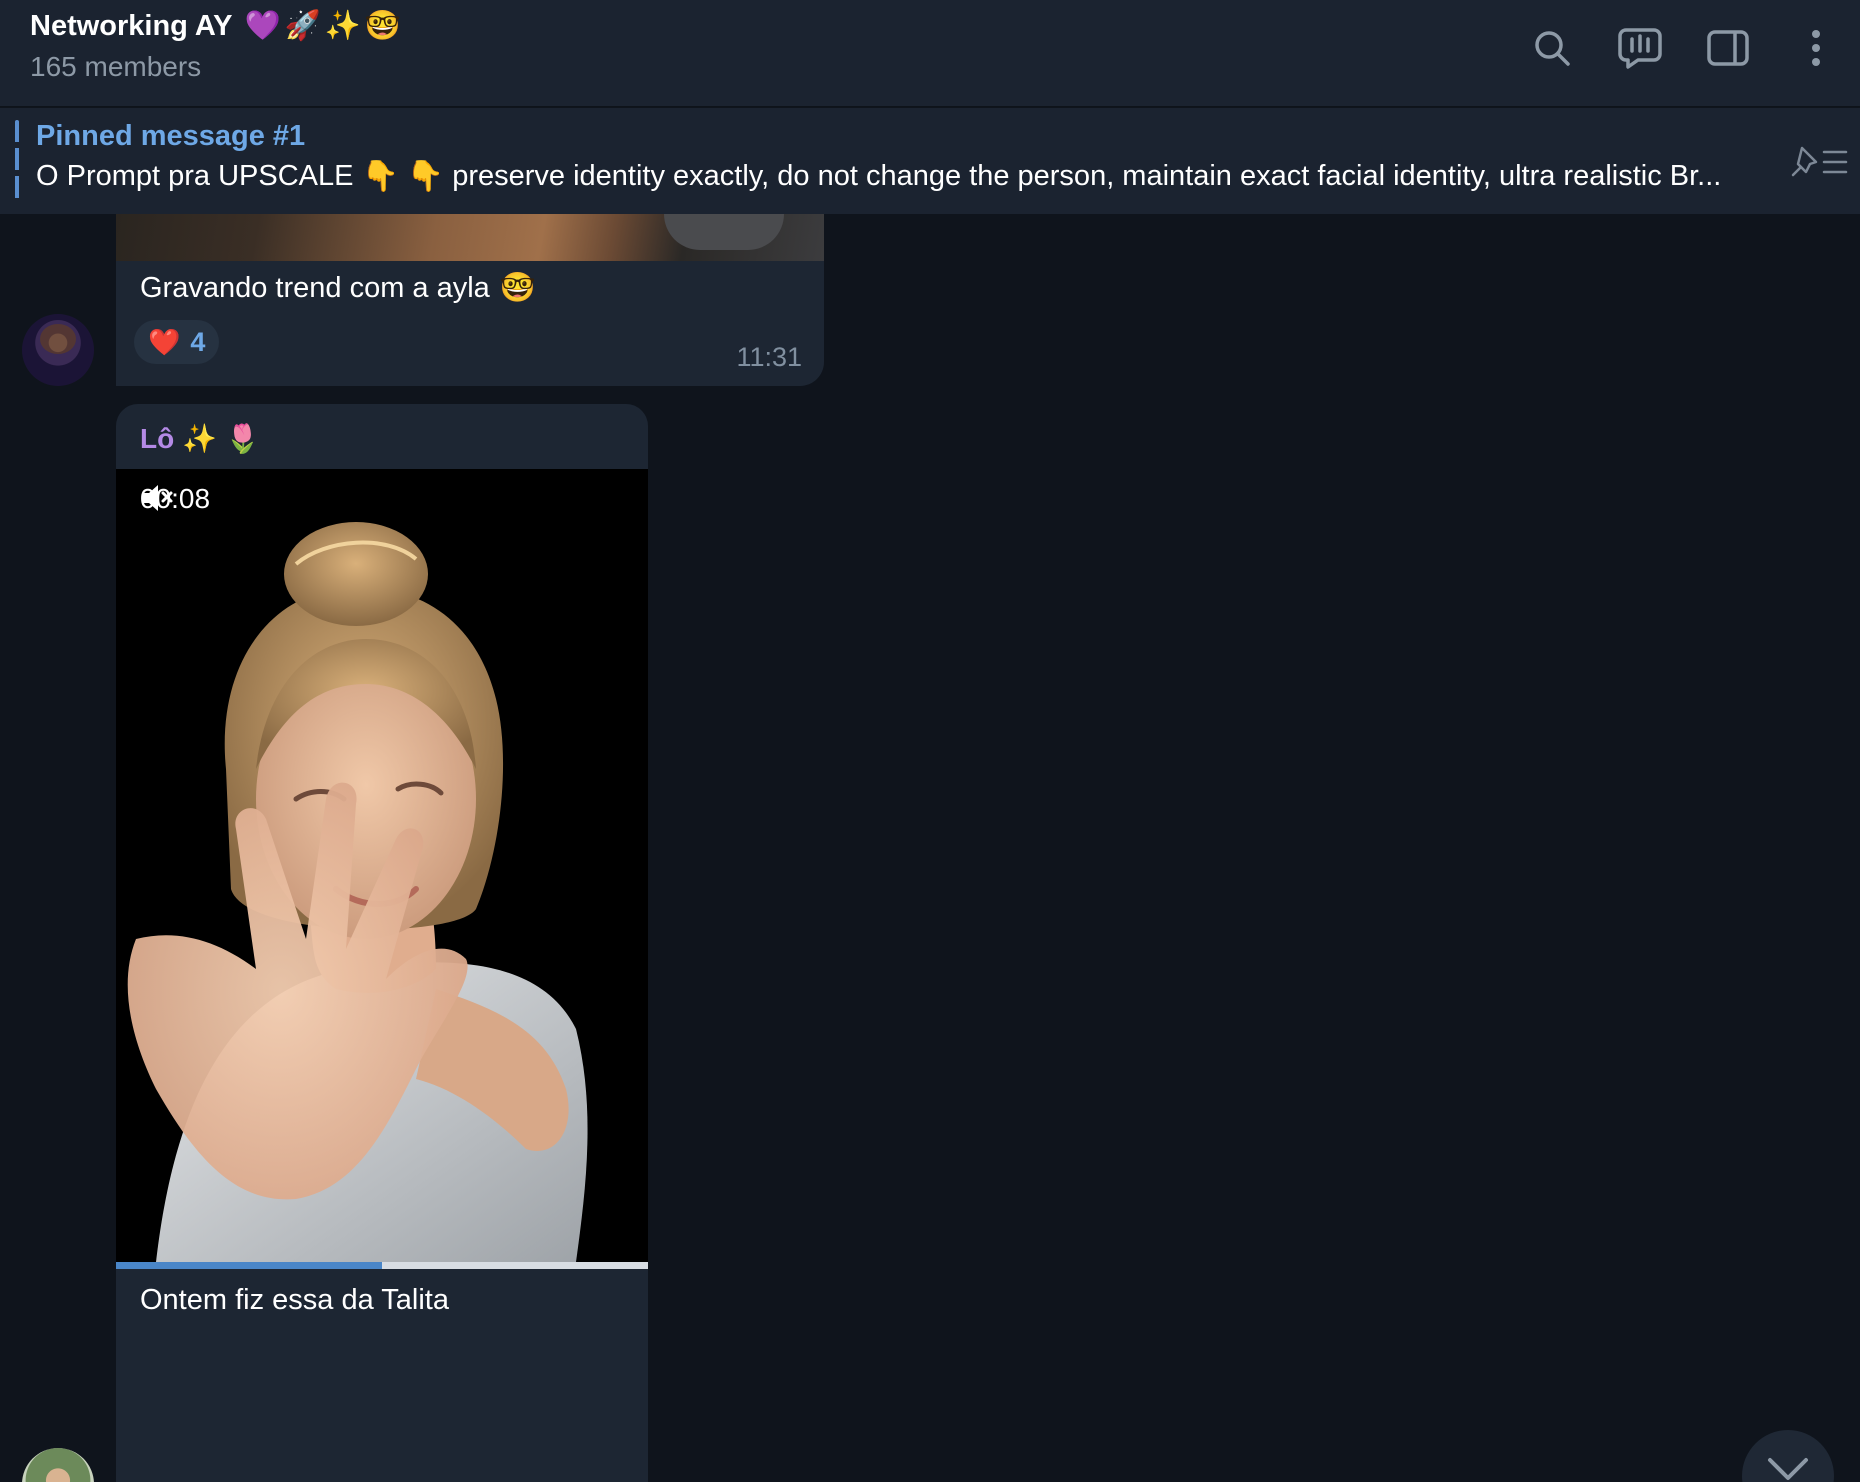 This screenshot has width=1860, height=1482. I want to click on message-photo, so click(470, 237).